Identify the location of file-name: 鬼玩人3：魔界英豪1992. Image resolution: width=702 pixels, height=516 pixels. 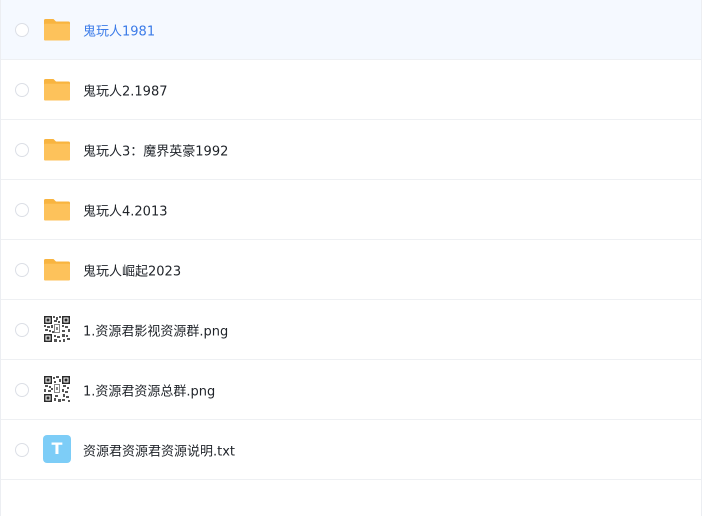
(155, 149).